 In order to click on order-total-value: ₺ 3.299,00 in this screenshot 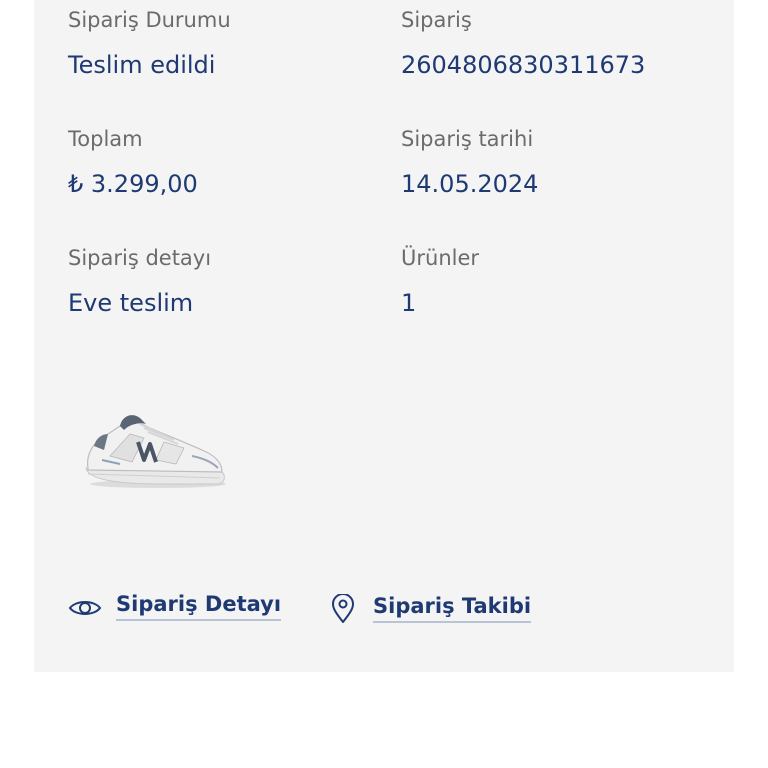, I will do `click(133, 184)`.